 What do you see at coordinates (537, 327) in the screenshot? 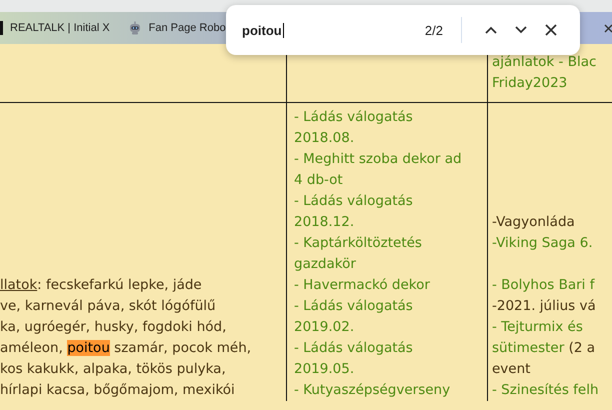
I see `list-line: - Tejturmix és` at bounding box center [537, 327].